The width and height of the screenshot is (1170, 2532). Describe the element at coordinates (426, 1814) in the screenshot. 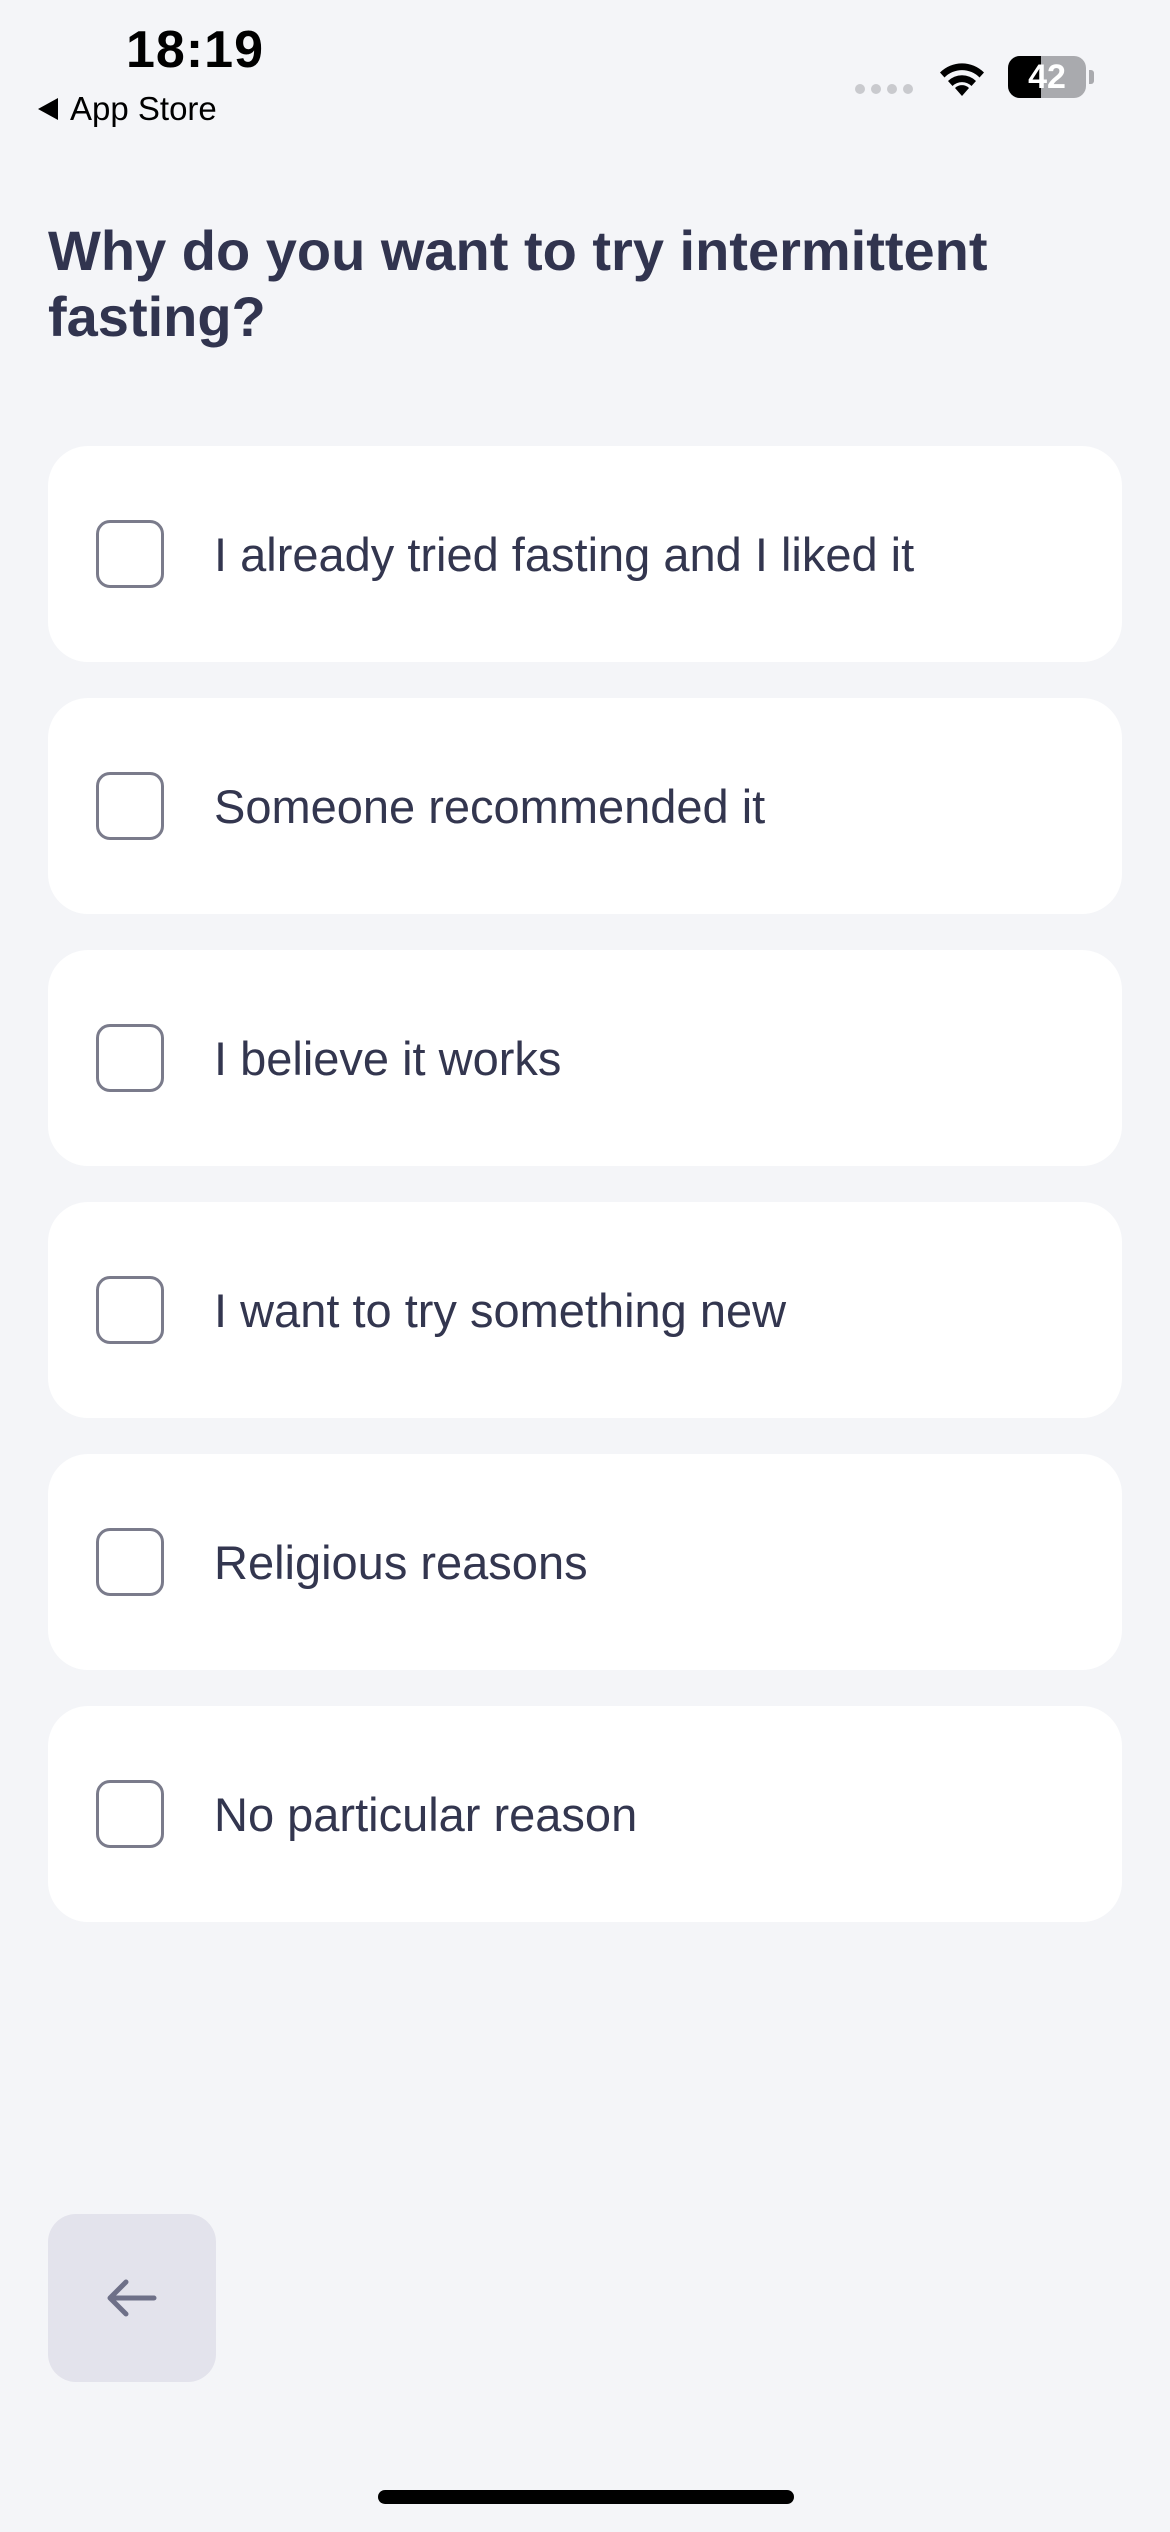

I see `option-label: No particular reason` at that location.